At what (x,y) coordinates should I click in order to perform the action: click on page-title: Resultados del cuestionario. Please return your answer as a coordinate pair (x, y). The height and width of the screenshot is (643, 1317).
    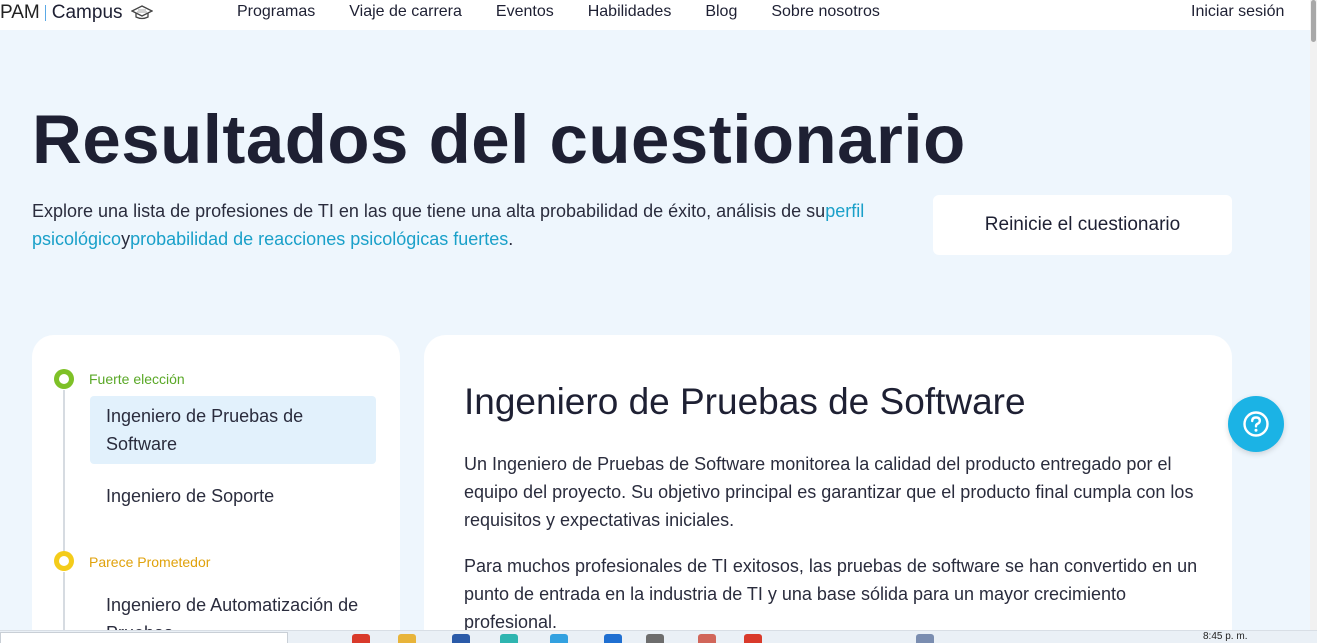
    Looking at the image, I should click on (499, 139).